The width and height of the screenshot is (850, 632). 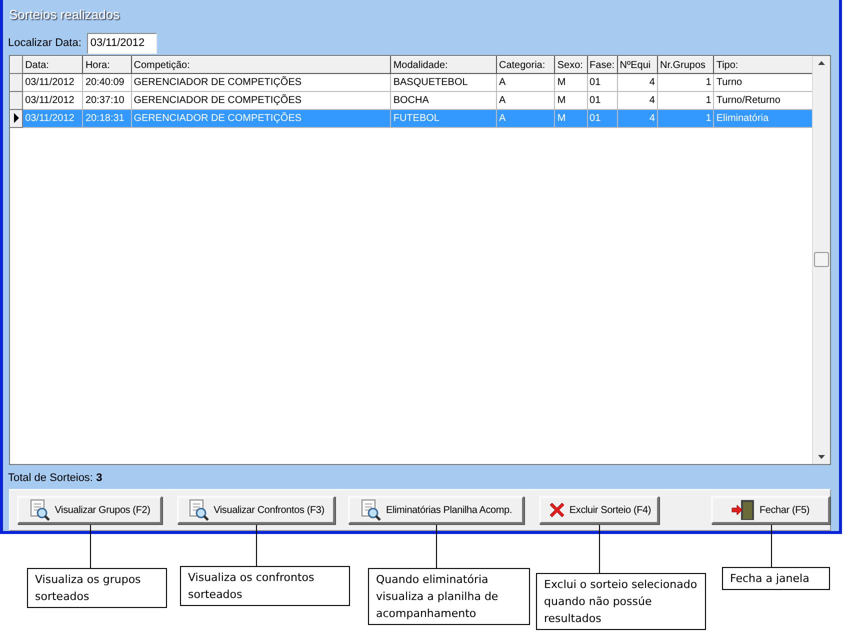 What do you see at coordinates (107, 83) in the screenshot?
I see `table-cell: 20:40:09` at bounding box center [107, 83].